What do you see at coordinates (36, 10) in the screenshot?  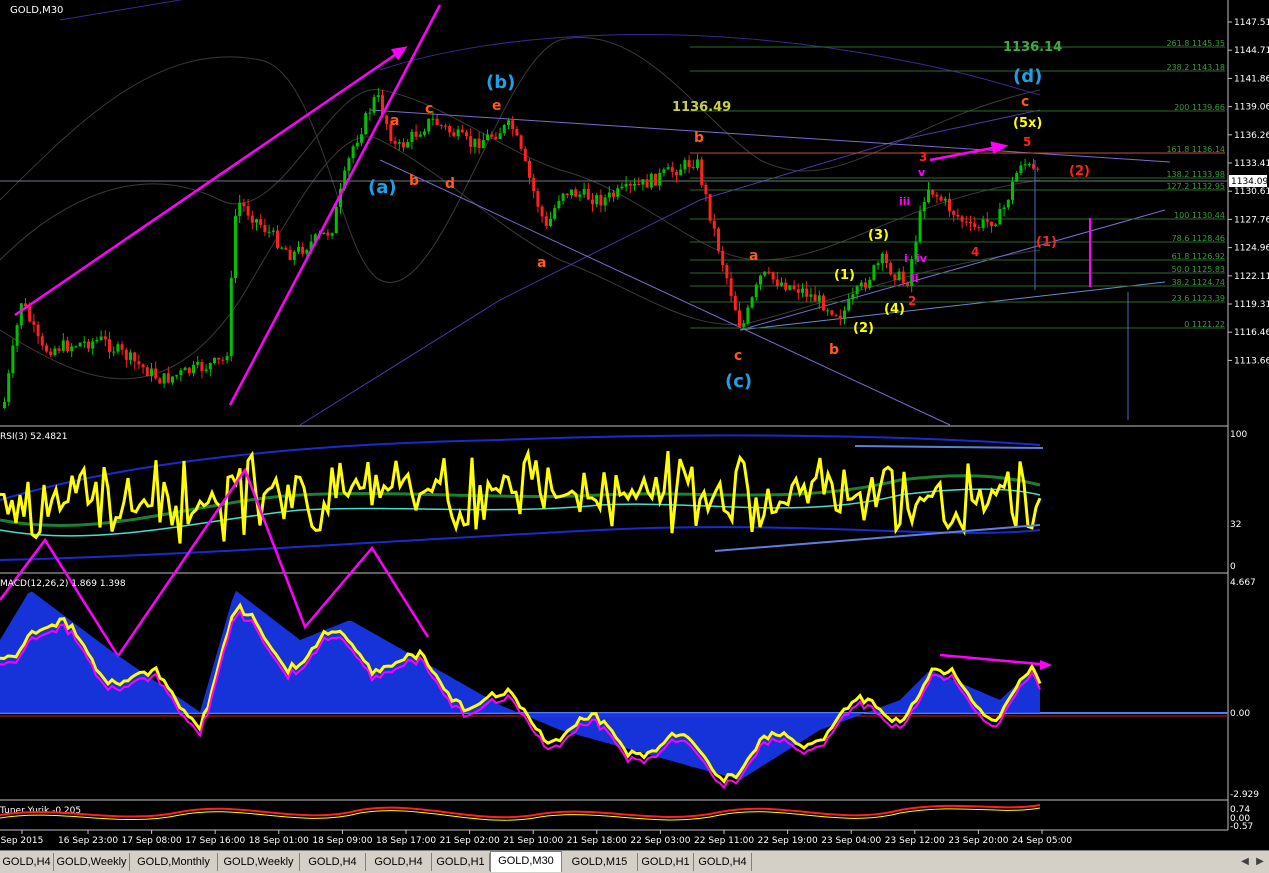 I see `chart-symbol-title: GOLD,M30` at bounding box center [36, 10].